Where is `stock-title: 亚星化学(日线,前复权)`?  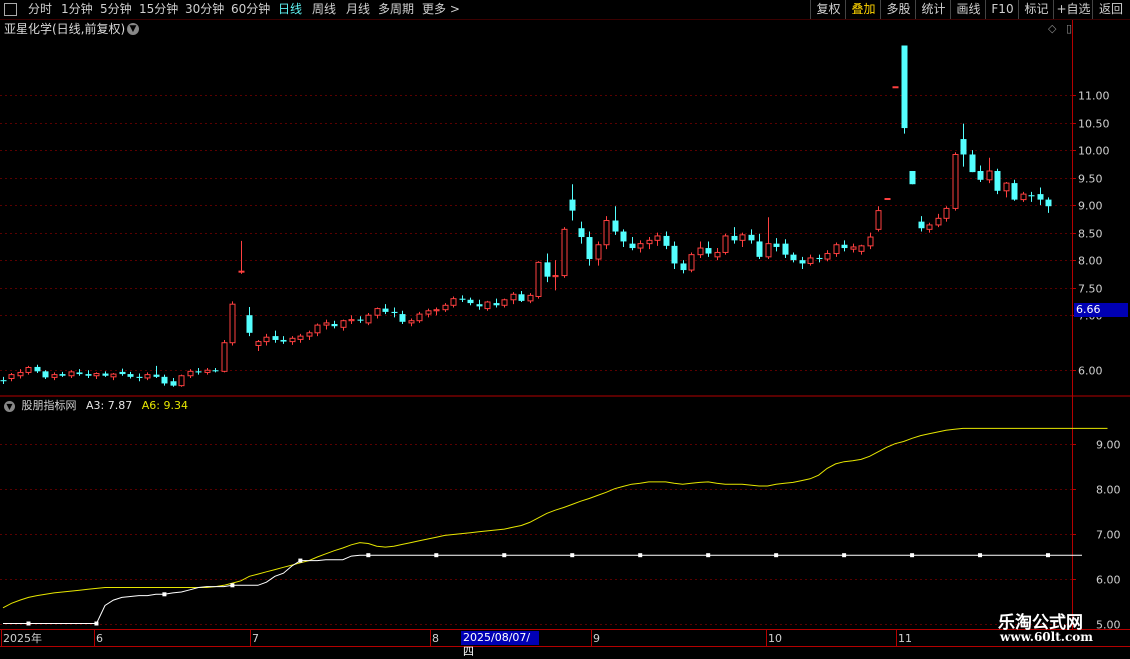
stock-title: 亚星化学(日线,前复权) is located at coordinates (65, 29).